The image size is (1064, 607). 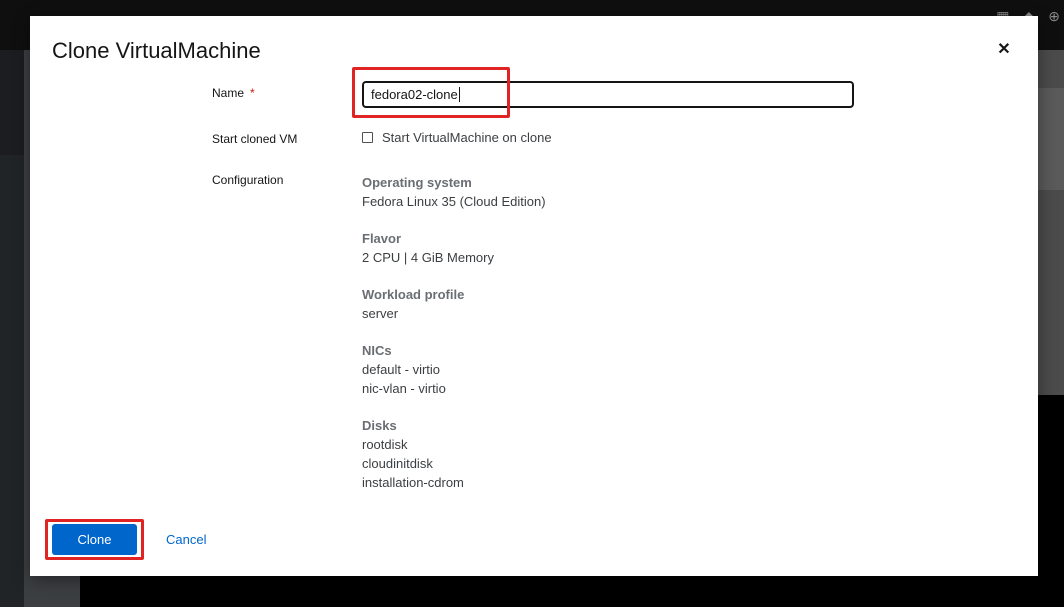 I want to click on config-heading: Flavor, so click(x=382, y=238).